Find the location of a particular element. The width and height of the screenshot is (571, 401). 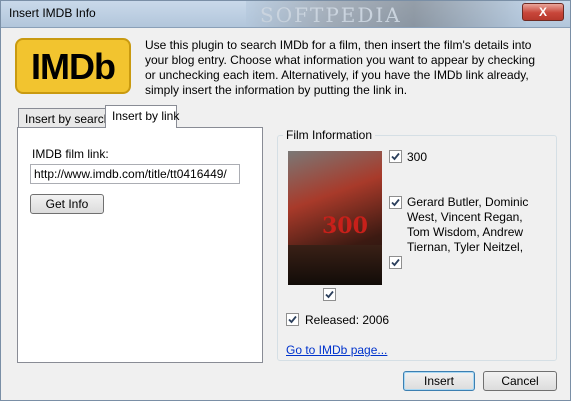

close-button: X is located at coordinates (543, 12).